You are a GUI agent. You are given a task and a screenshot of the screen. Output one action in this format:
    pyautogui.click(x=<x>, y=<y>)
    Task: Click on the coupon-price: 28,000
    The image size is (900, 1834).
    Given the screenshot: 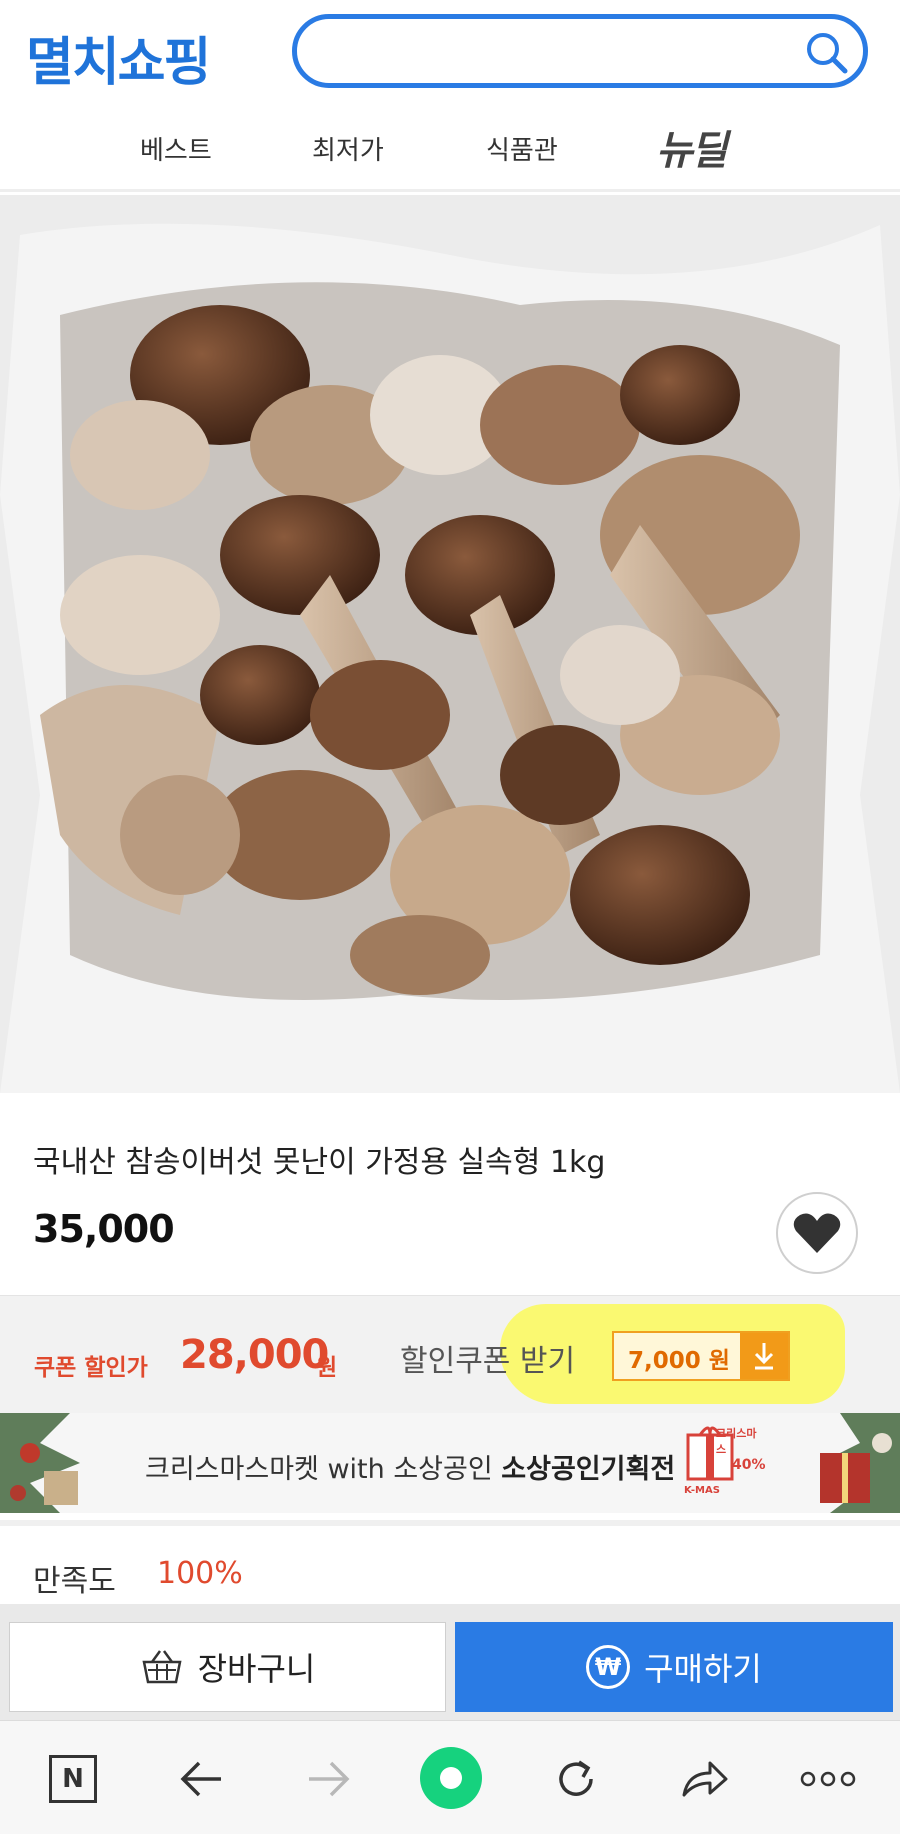 What is the action you would take?
    pyautogui.click(x=254, y=1355)
    